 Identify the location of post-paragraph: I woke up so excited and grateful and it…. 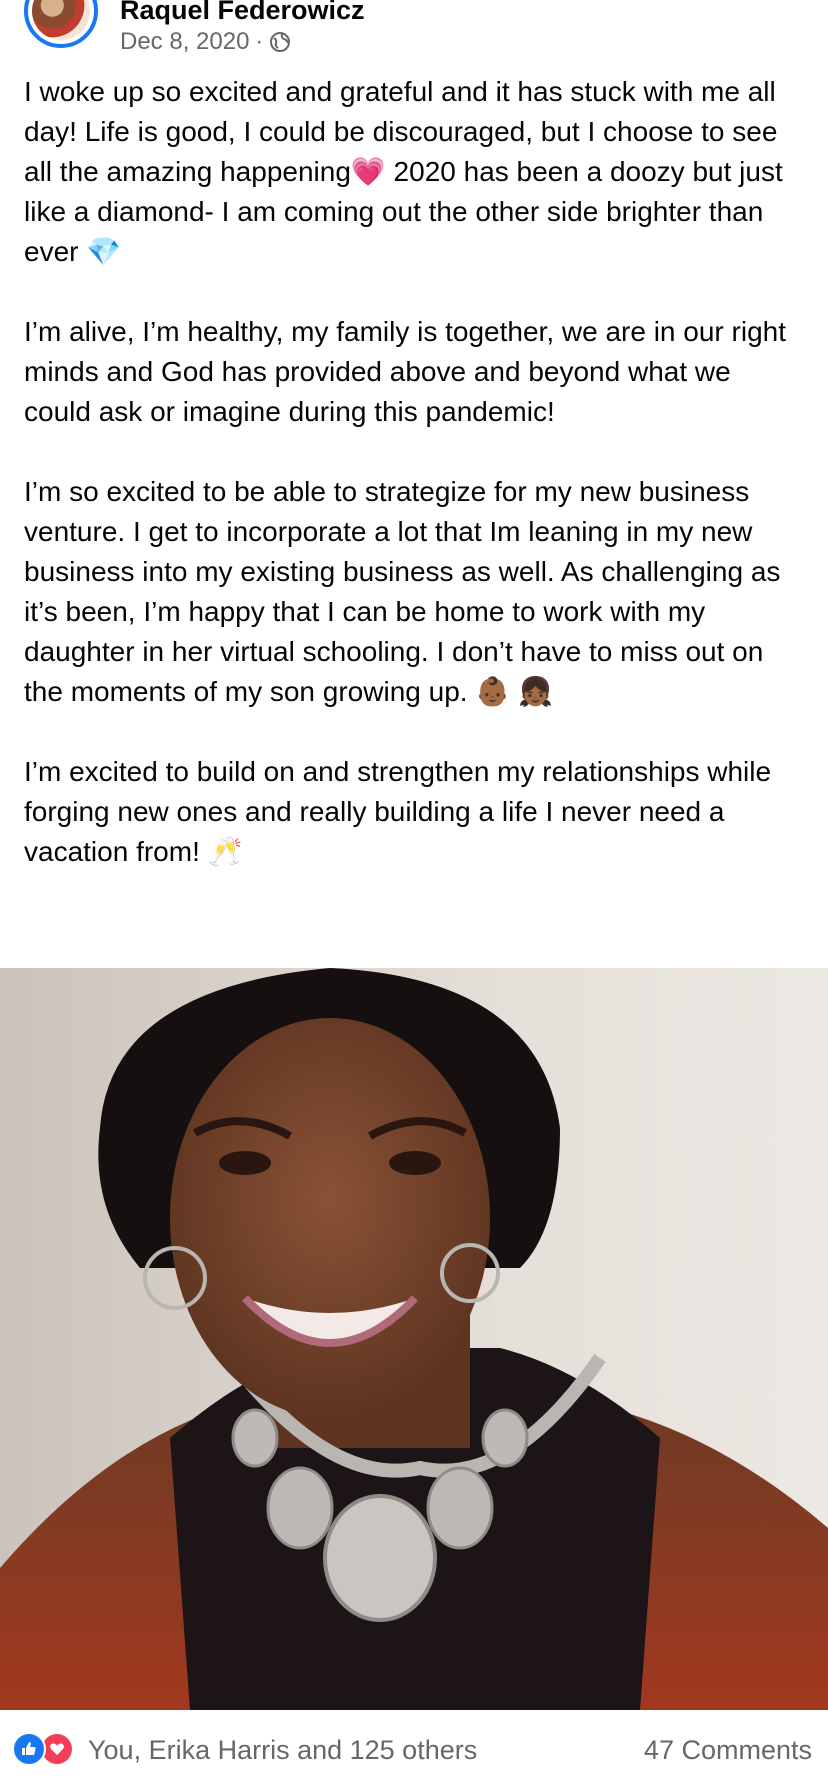
(403, 171).